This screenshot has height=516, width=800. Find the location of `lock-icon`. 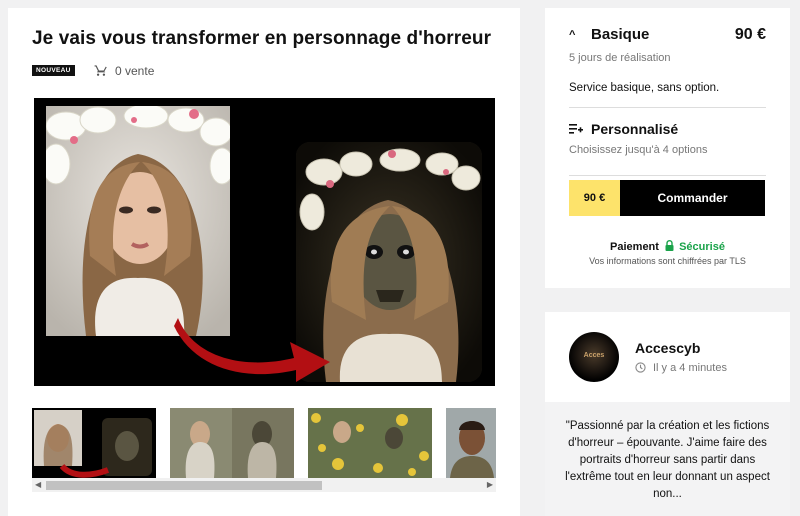

lock-icon is located at coordinates (669, 245).